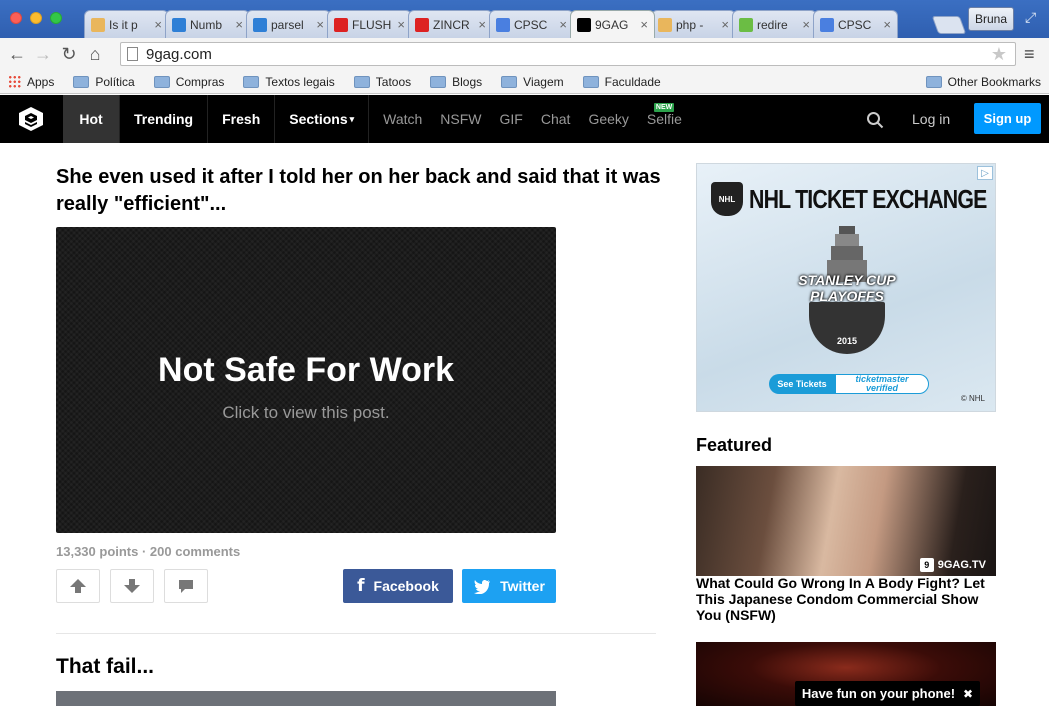 This screenshot has height=706, width=1049. What do you see at coordinates (56, 18) in the screenshot?
I see `zoom-window-button` at bounding box center [56, 18].